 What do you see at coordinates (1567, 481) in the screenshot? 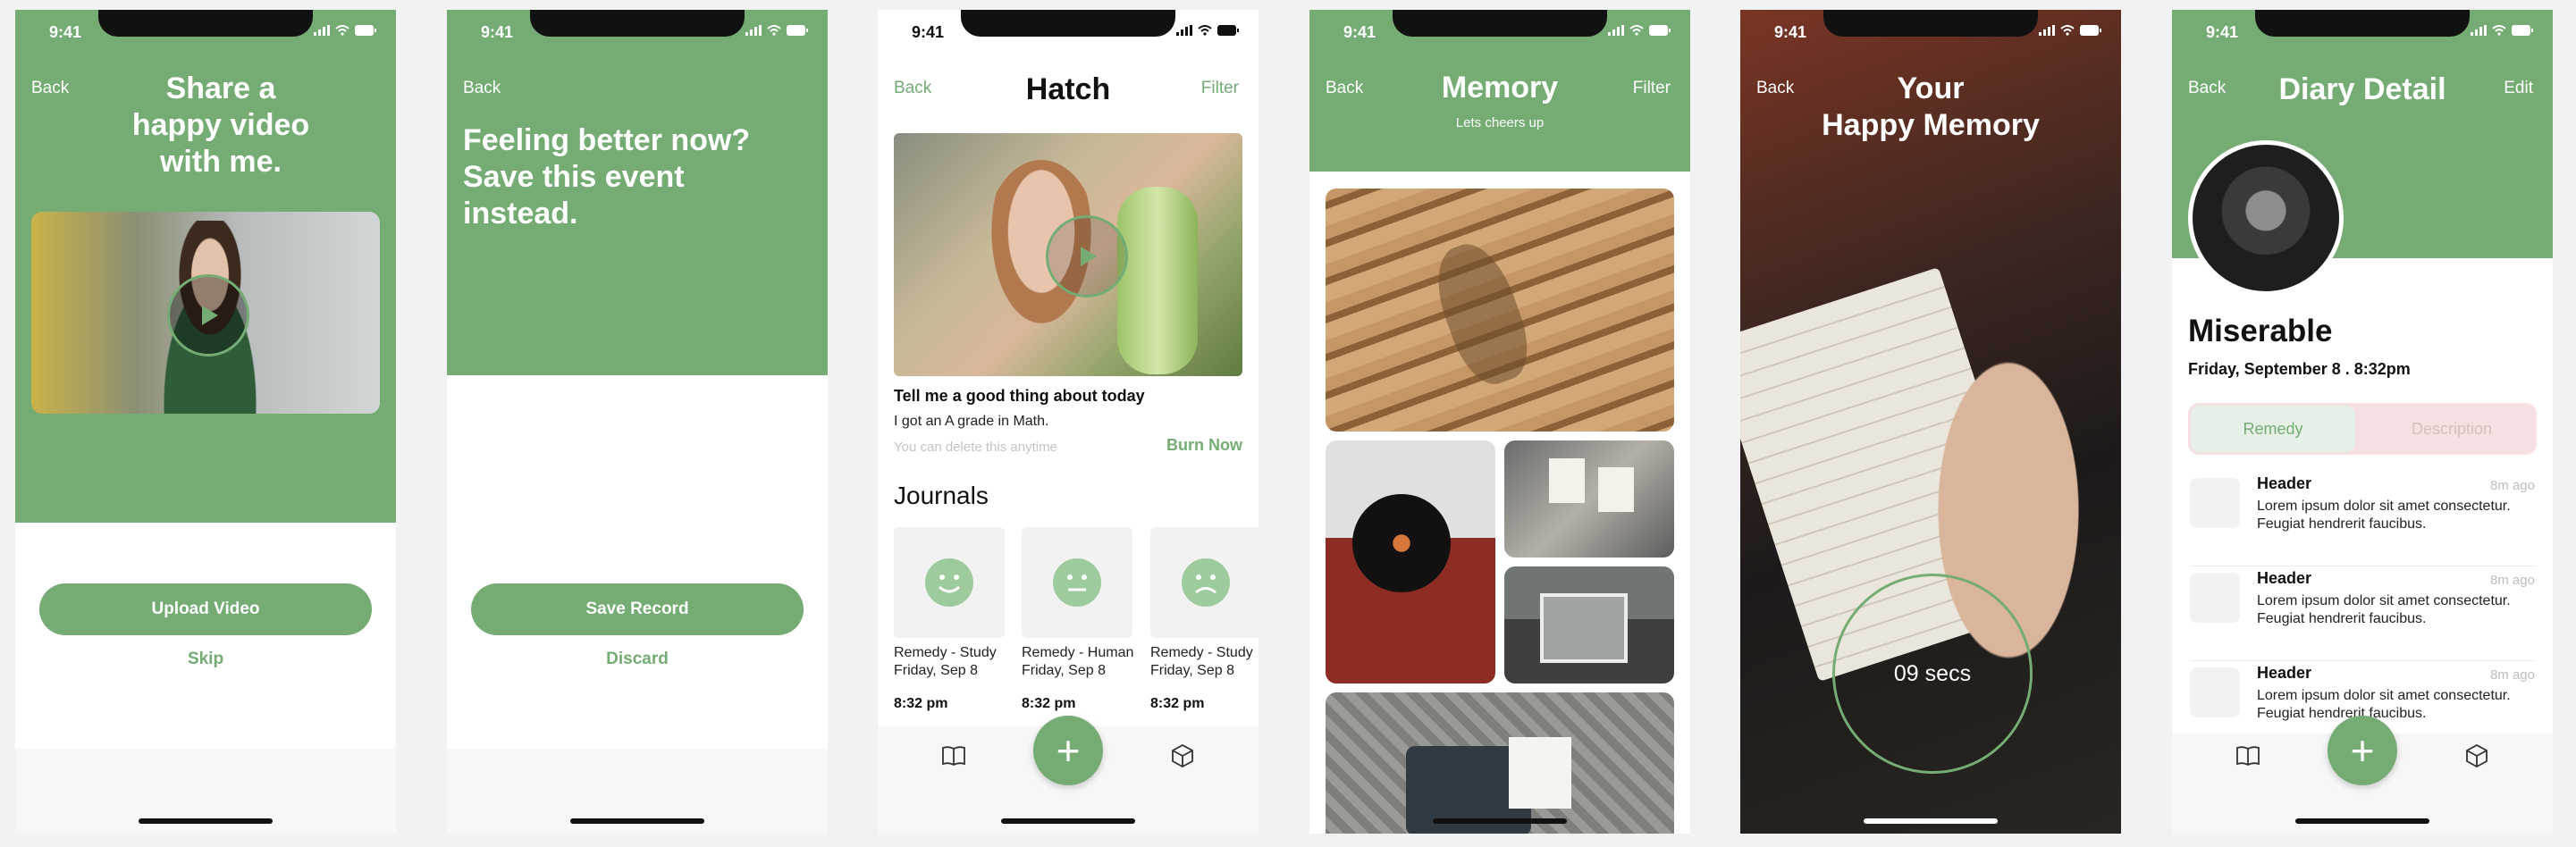
I see `polaroid` at bounding box center [1567, 481].